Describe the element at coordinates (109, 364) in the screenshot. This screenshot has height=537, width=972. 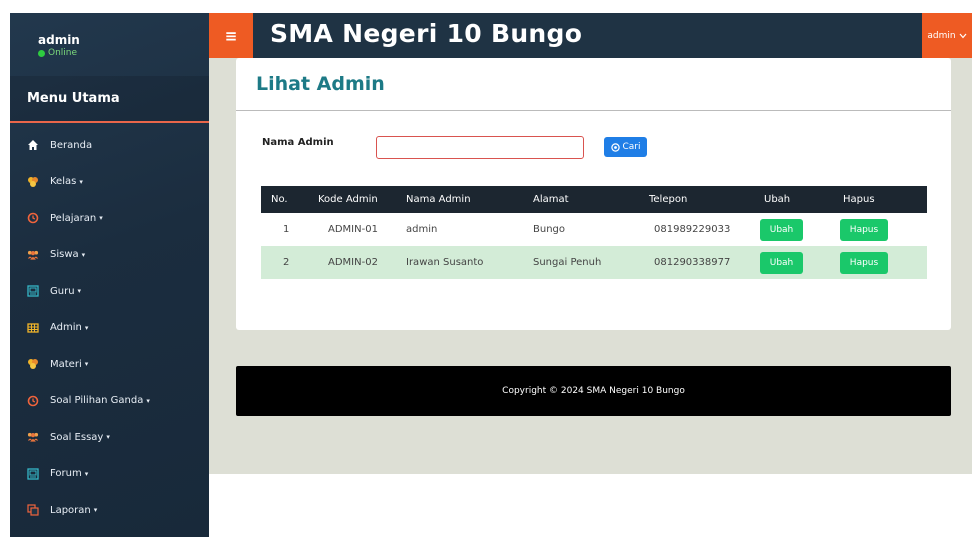
I see `sidebar-item-materi: Materi ▾` at that location.